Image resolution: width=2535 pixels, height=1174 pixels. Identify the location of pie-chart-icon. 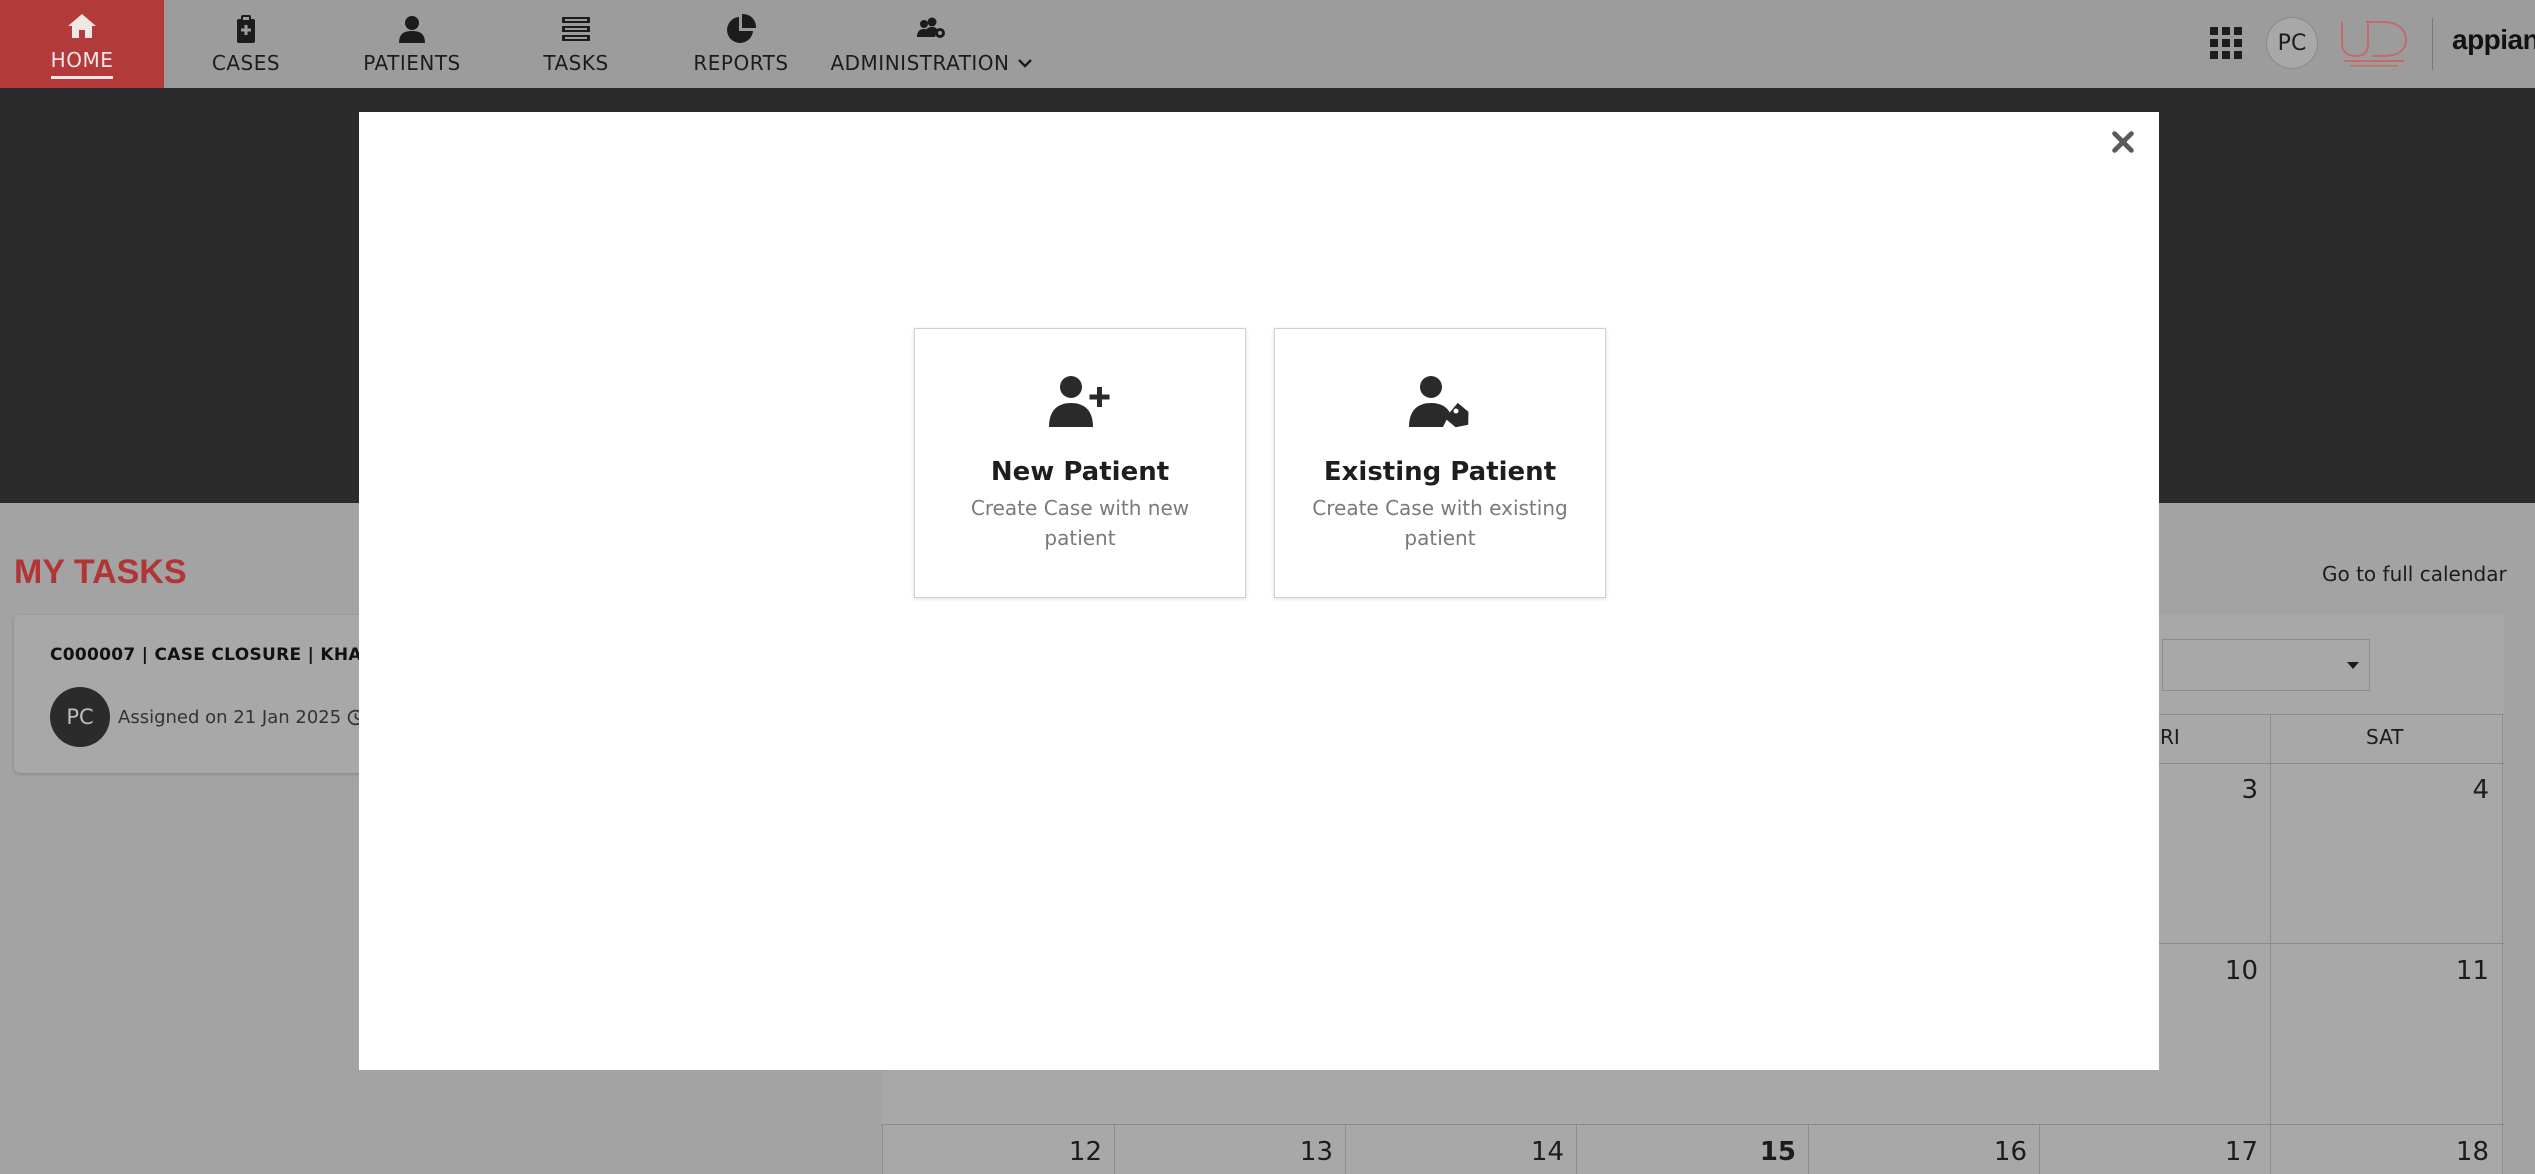
(742, 28).